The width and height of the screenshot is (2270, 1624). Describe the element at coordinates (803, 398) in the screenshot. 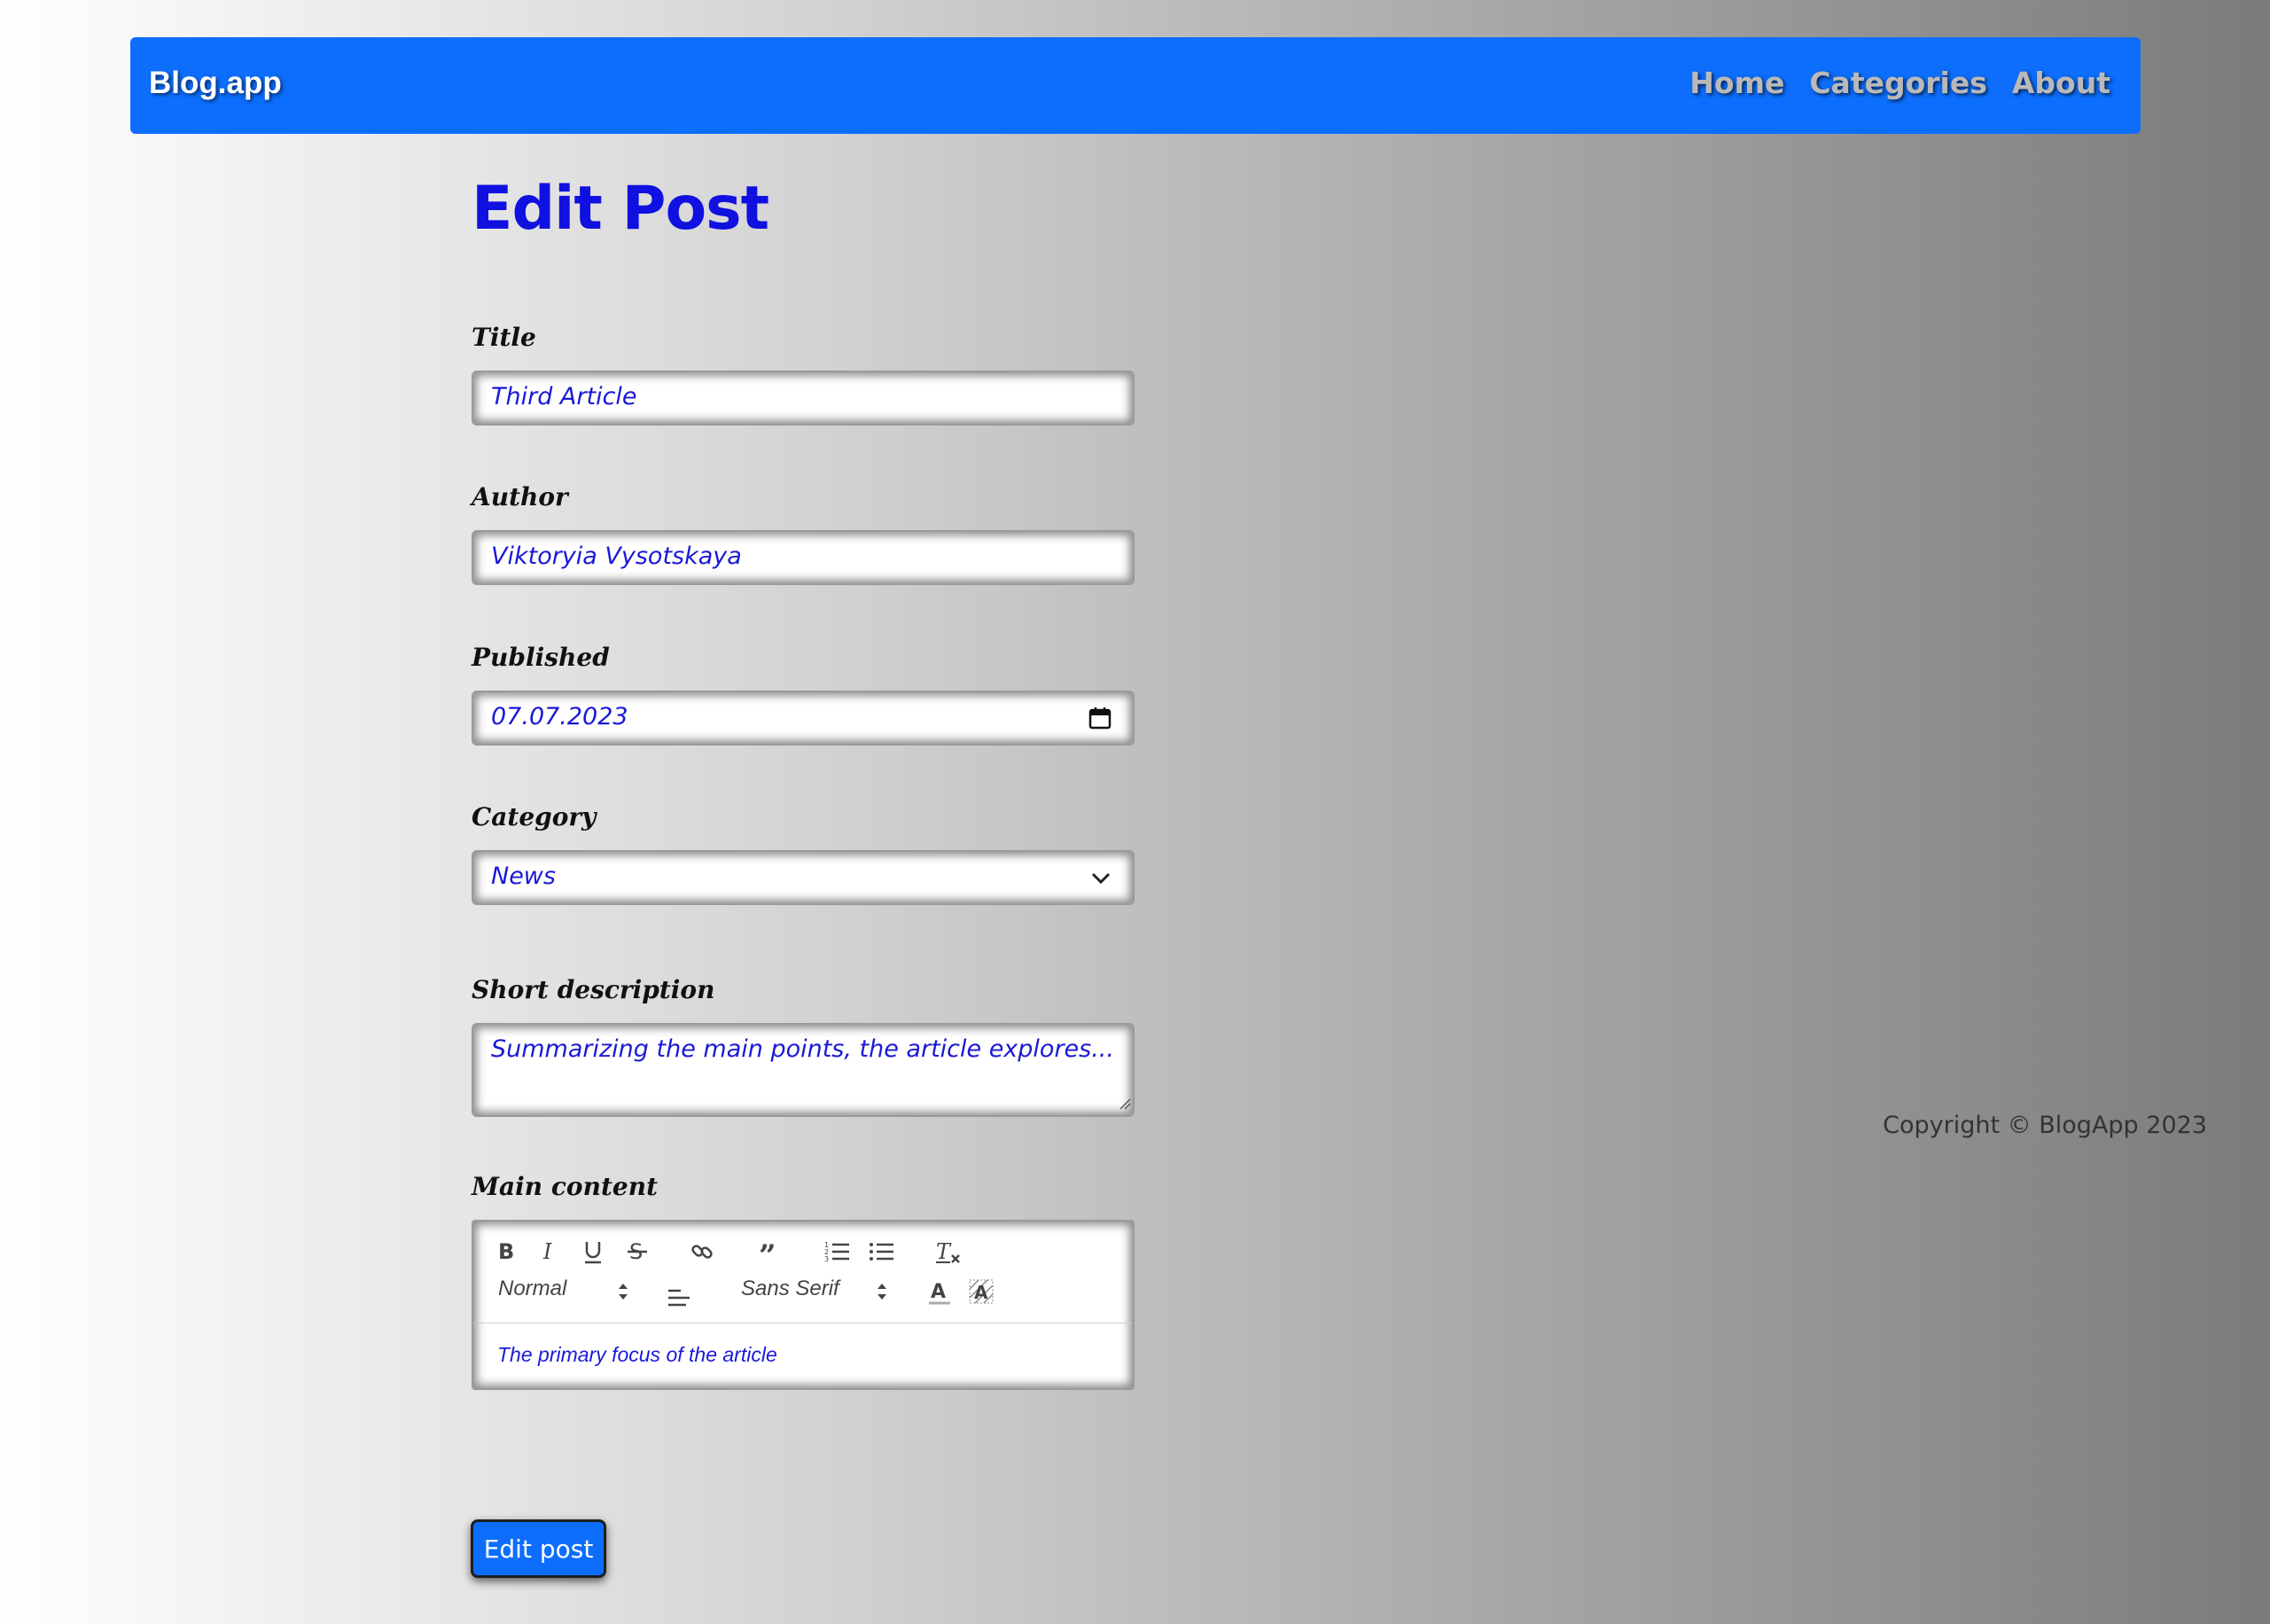

I see `title-input: Third Article` at that location.